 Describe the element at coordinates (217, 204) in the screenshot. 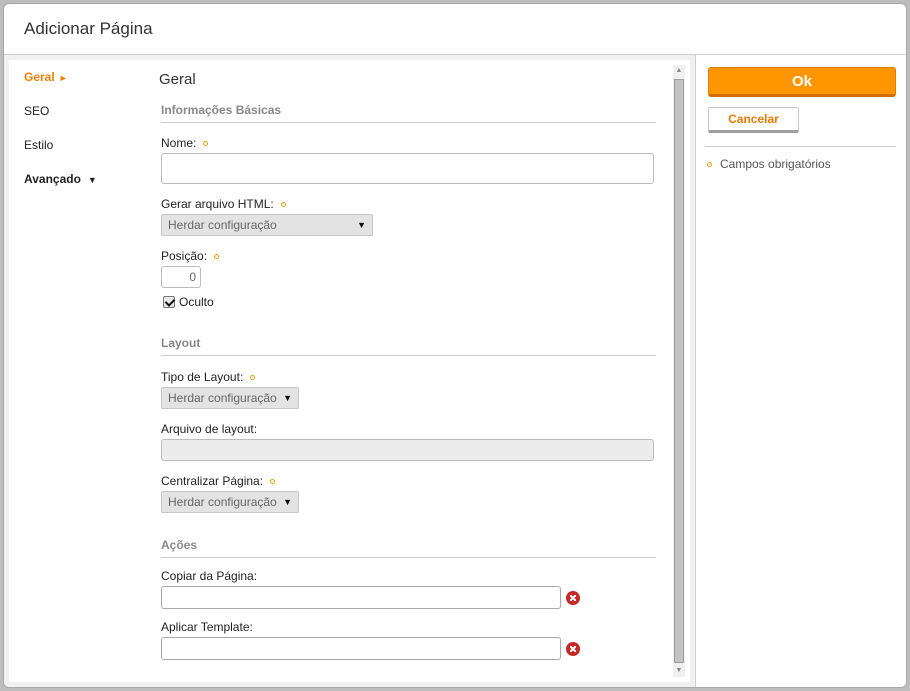

I see `html-label-text: Gerar arquivo HTML:` at that location.